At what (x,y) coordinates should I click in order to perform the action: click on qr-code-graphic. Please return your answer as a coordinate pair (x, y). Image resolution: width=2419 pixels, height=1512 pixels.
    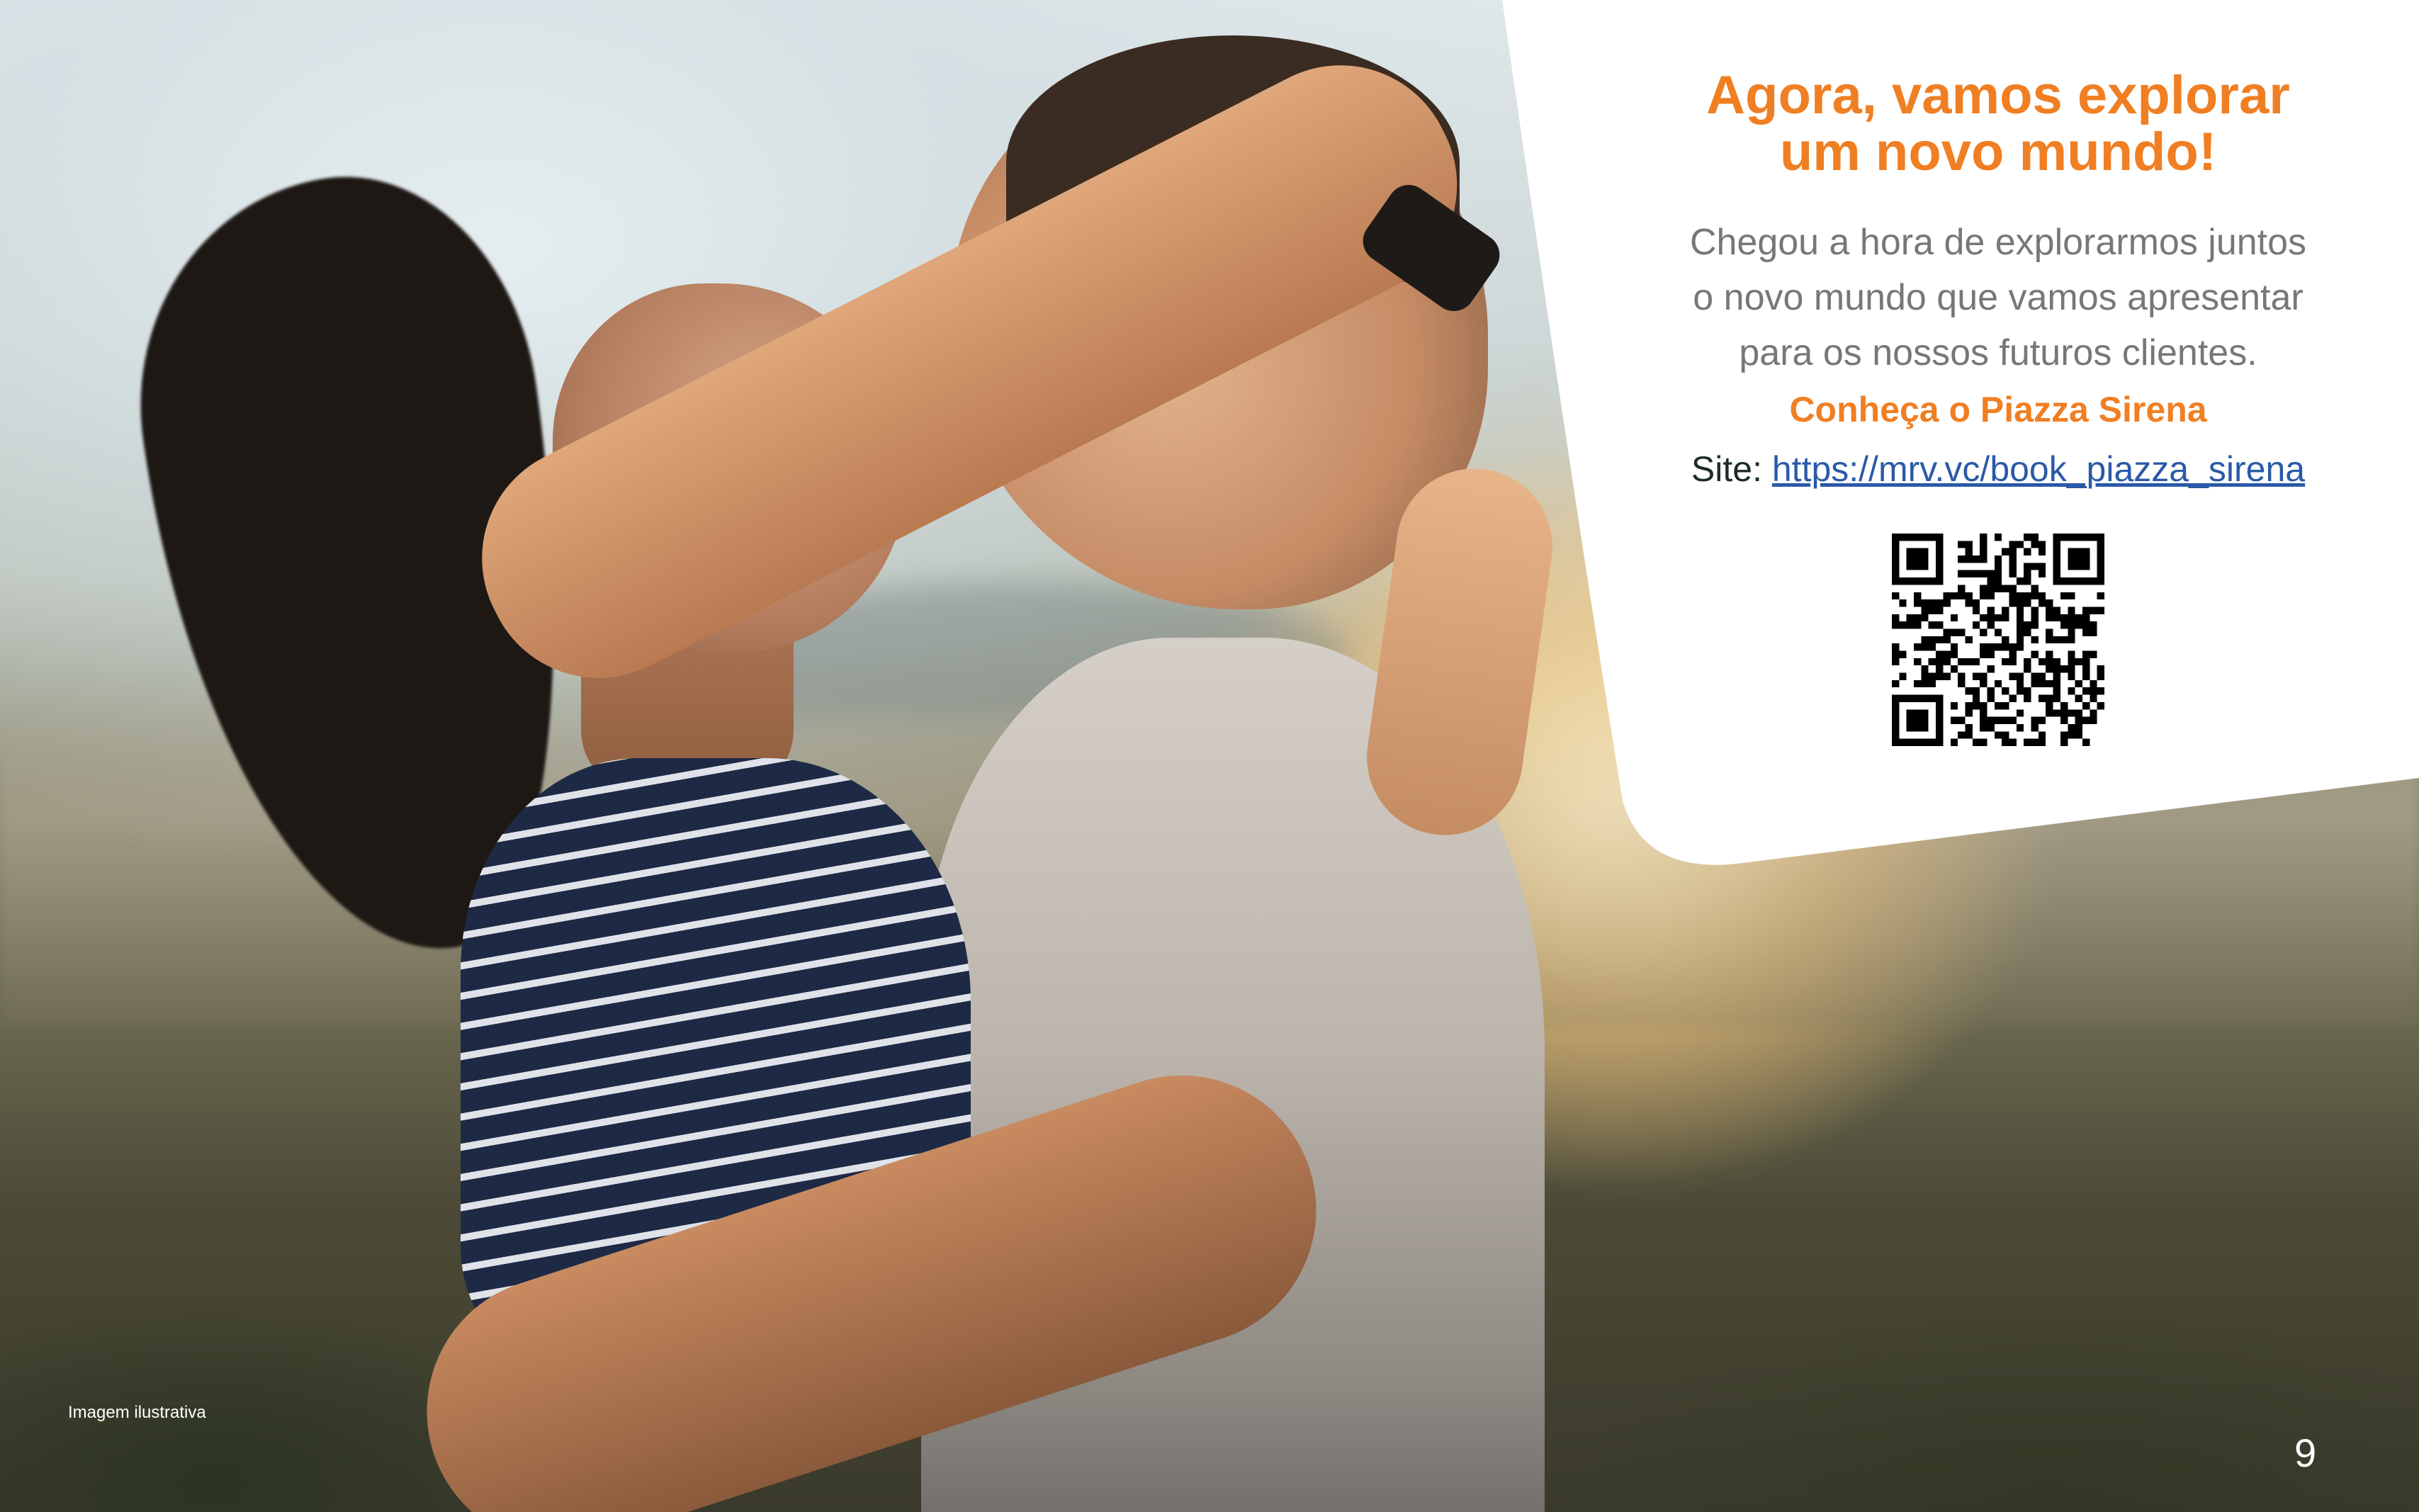
    Looking at the image, I should click on (1998, 640).